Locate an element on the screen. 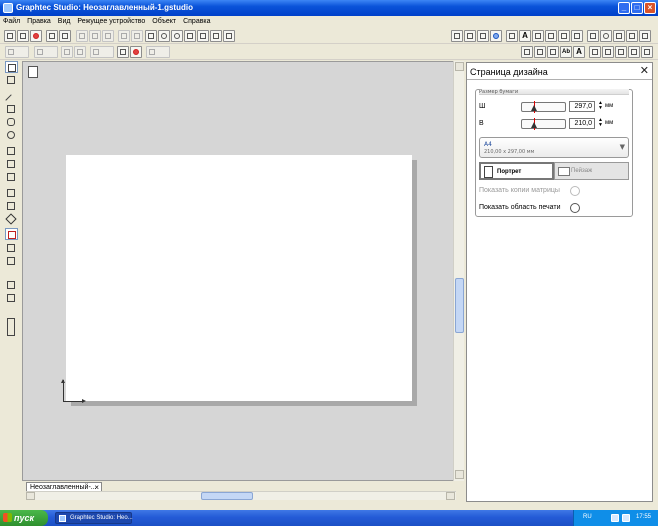  polyline-tool-icon is located at coordinates (11, 193).